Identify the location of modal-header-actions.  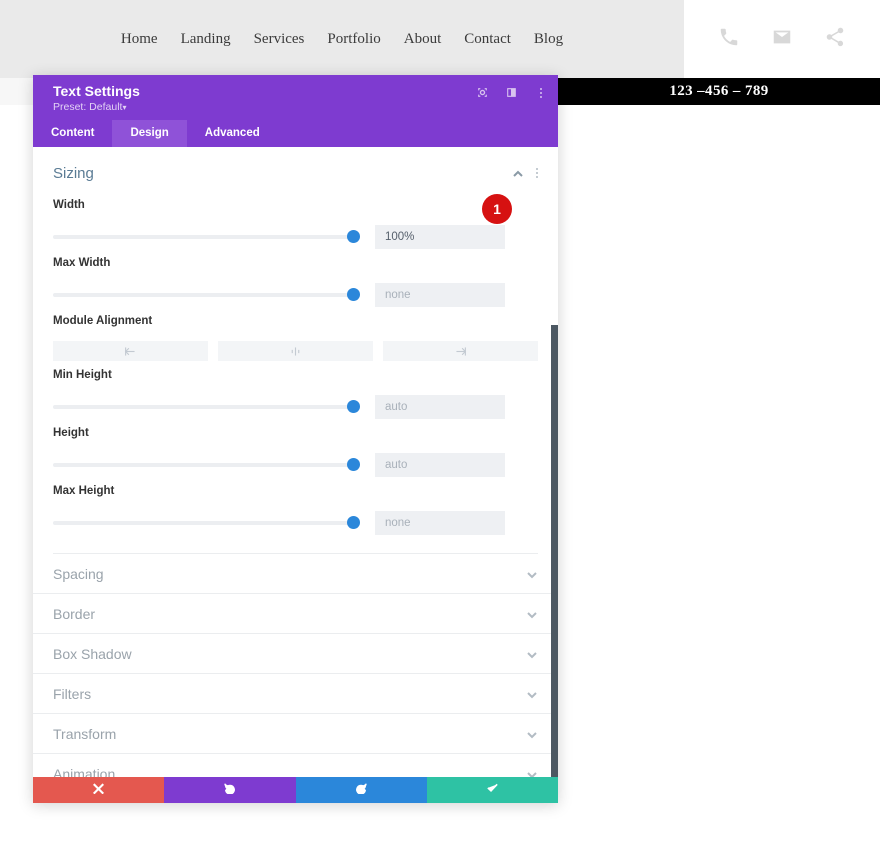
(511, 92).